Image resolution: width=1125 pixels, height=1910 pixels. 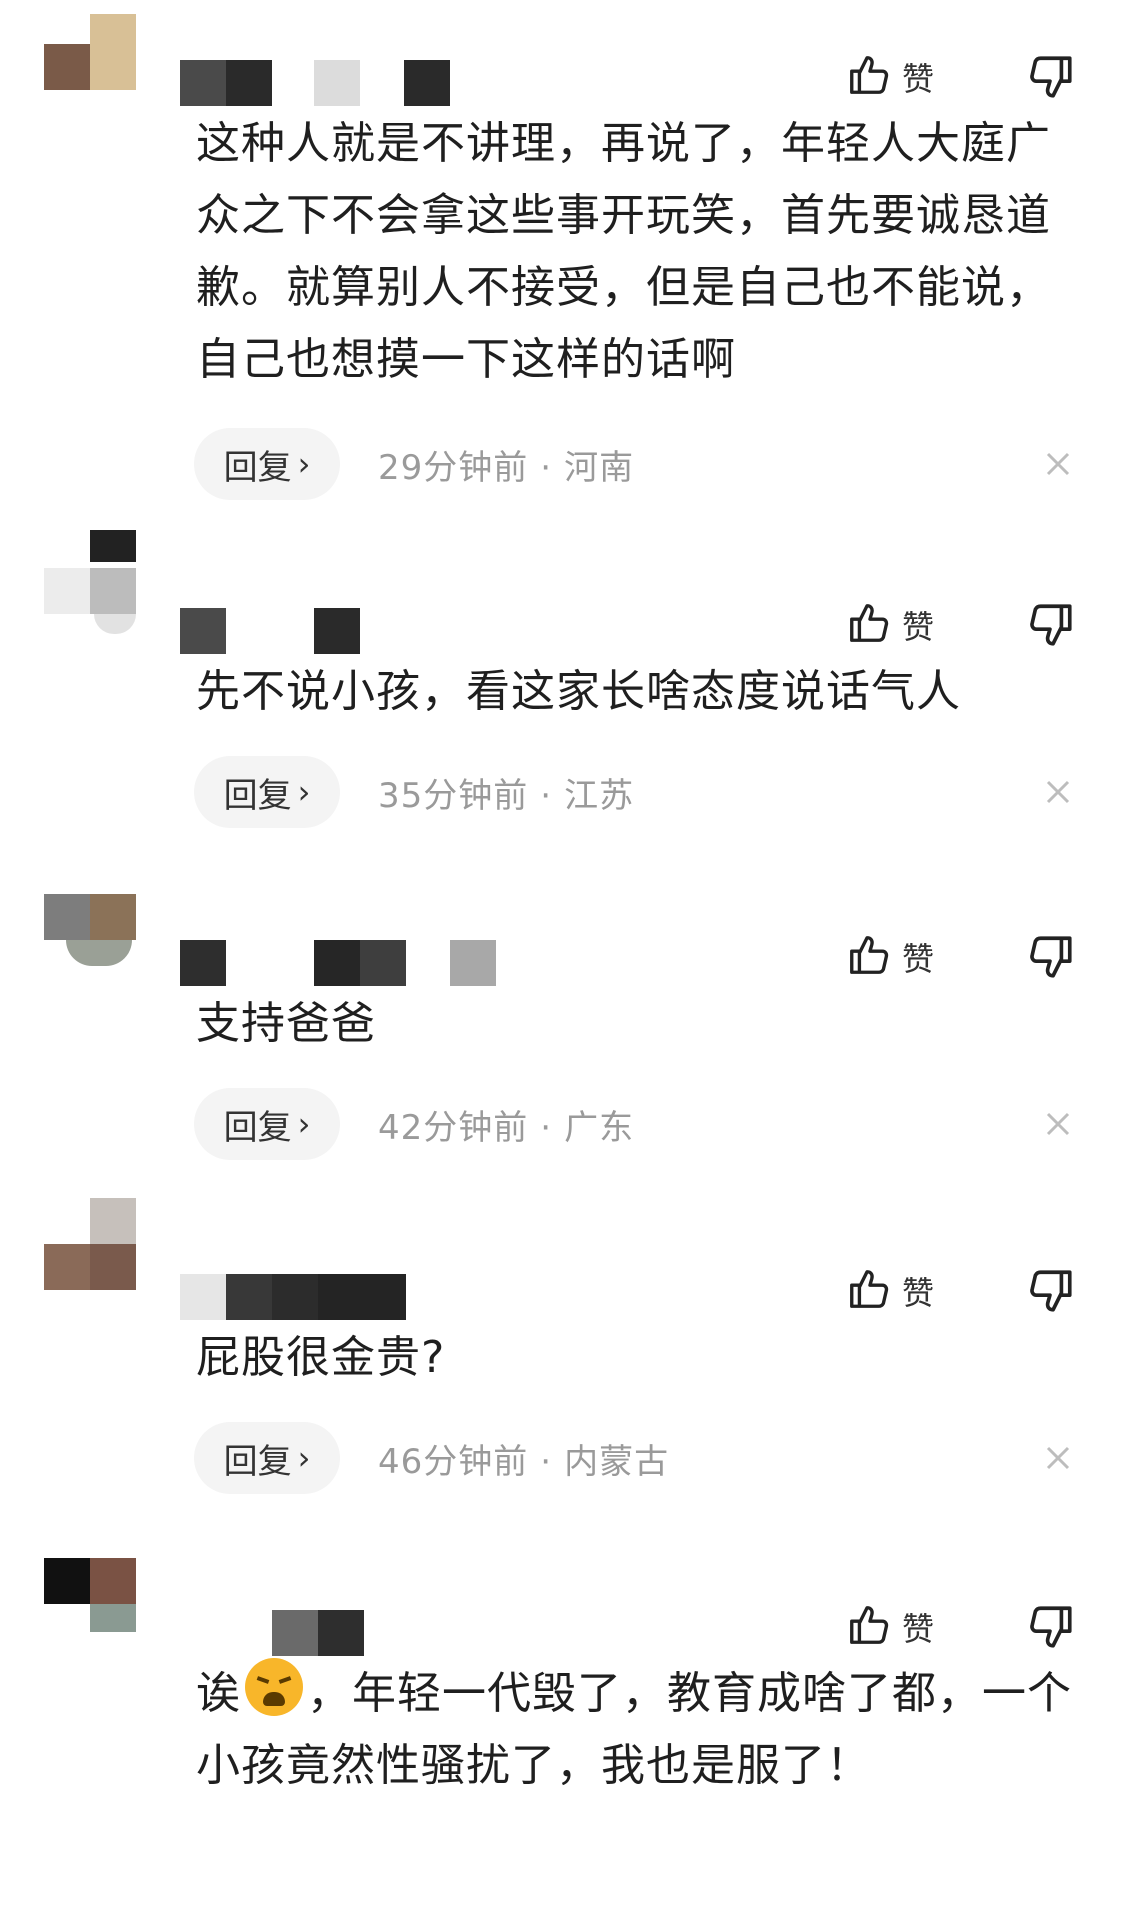 I want to click on comment-time-region: 35分钟前 · 江苏, so click(x=506, y=796).